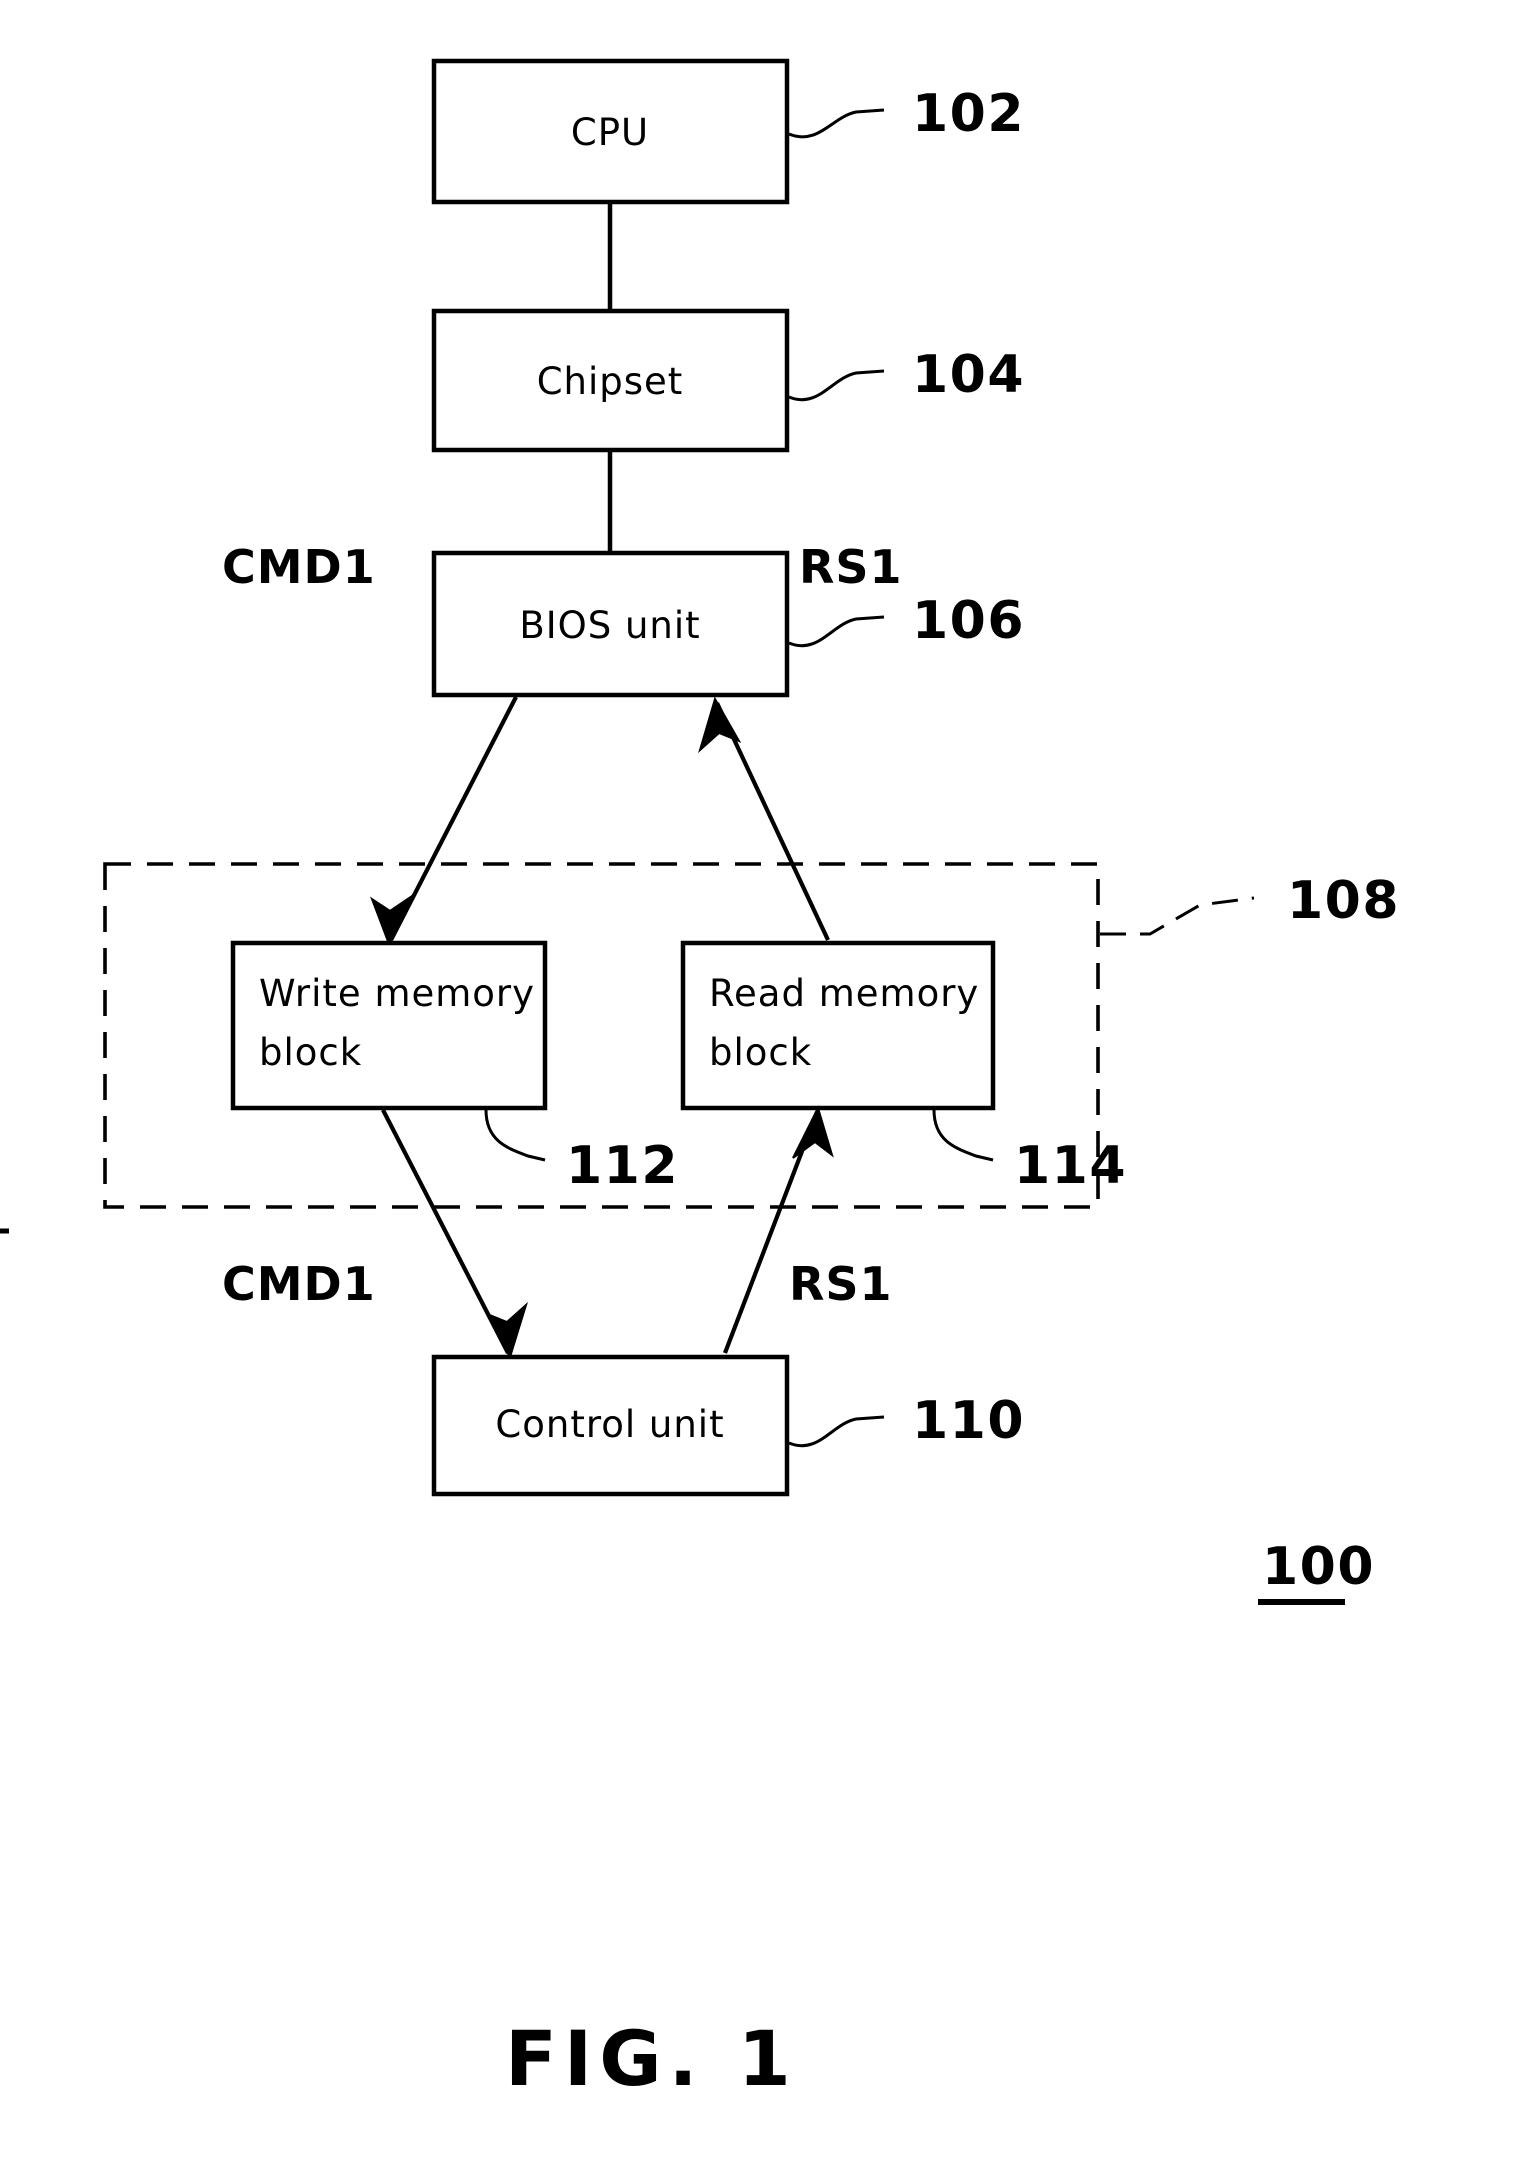  I want to click on block-control-unit-label: Control unit, so click(609, 1424).